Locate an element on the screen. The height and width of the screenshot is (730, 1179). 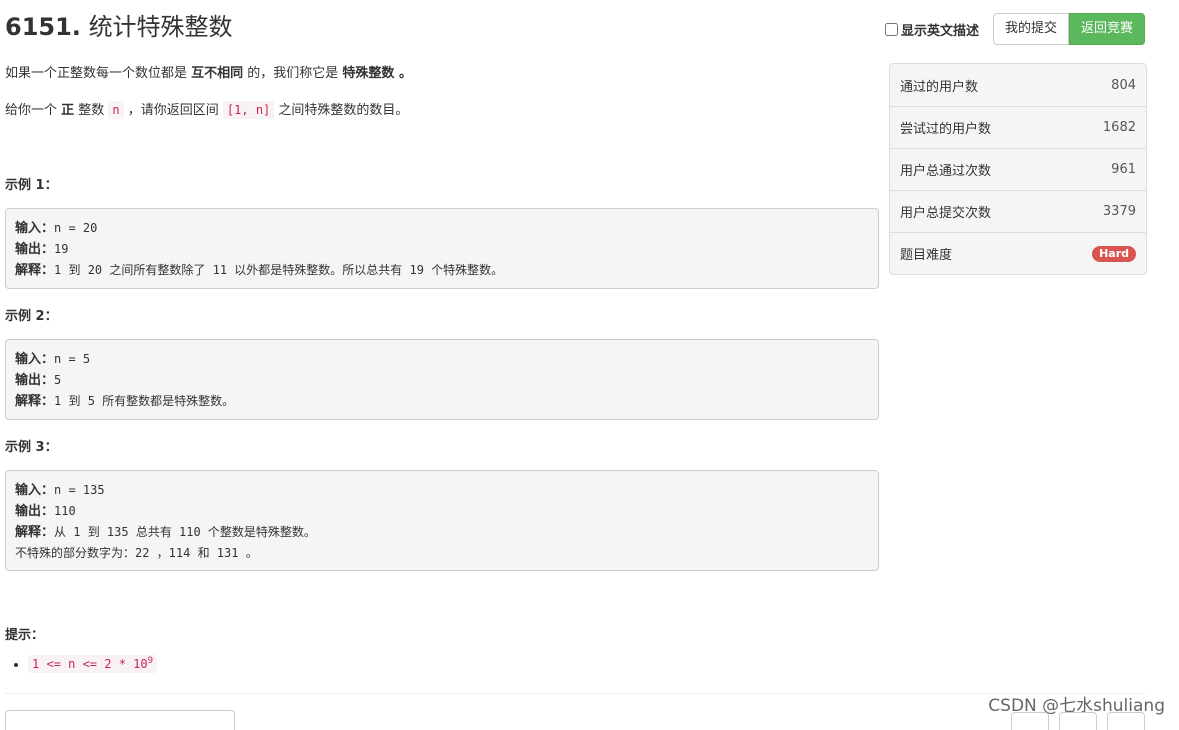
description-paragraph-2: 给你一个 正 整数 n ，请你返回区间 [1, n] 之间特殊整数的数目。 is located at coordinates (206, 110).